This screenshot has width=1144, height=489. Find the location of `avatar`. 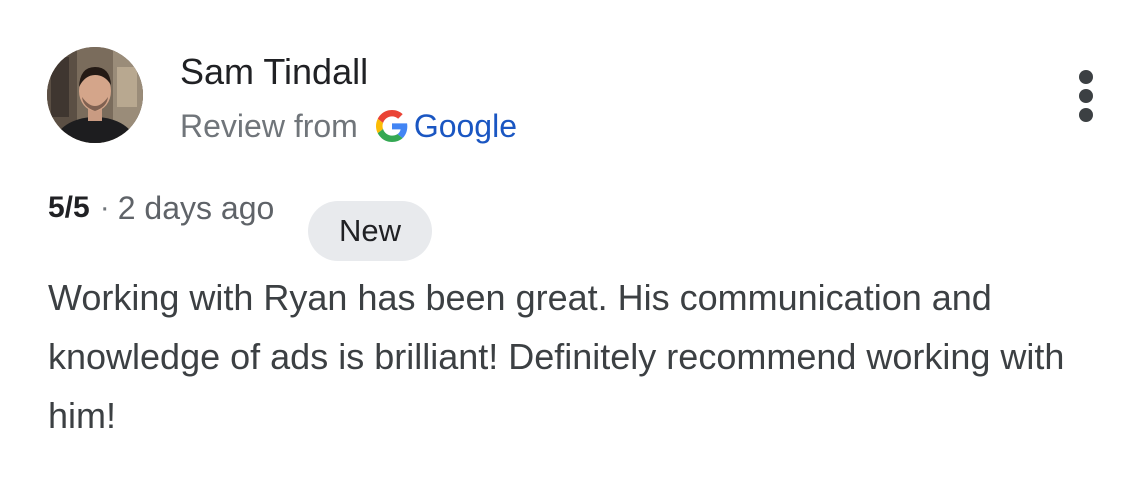

avatar is located at coordinates (95, 95).